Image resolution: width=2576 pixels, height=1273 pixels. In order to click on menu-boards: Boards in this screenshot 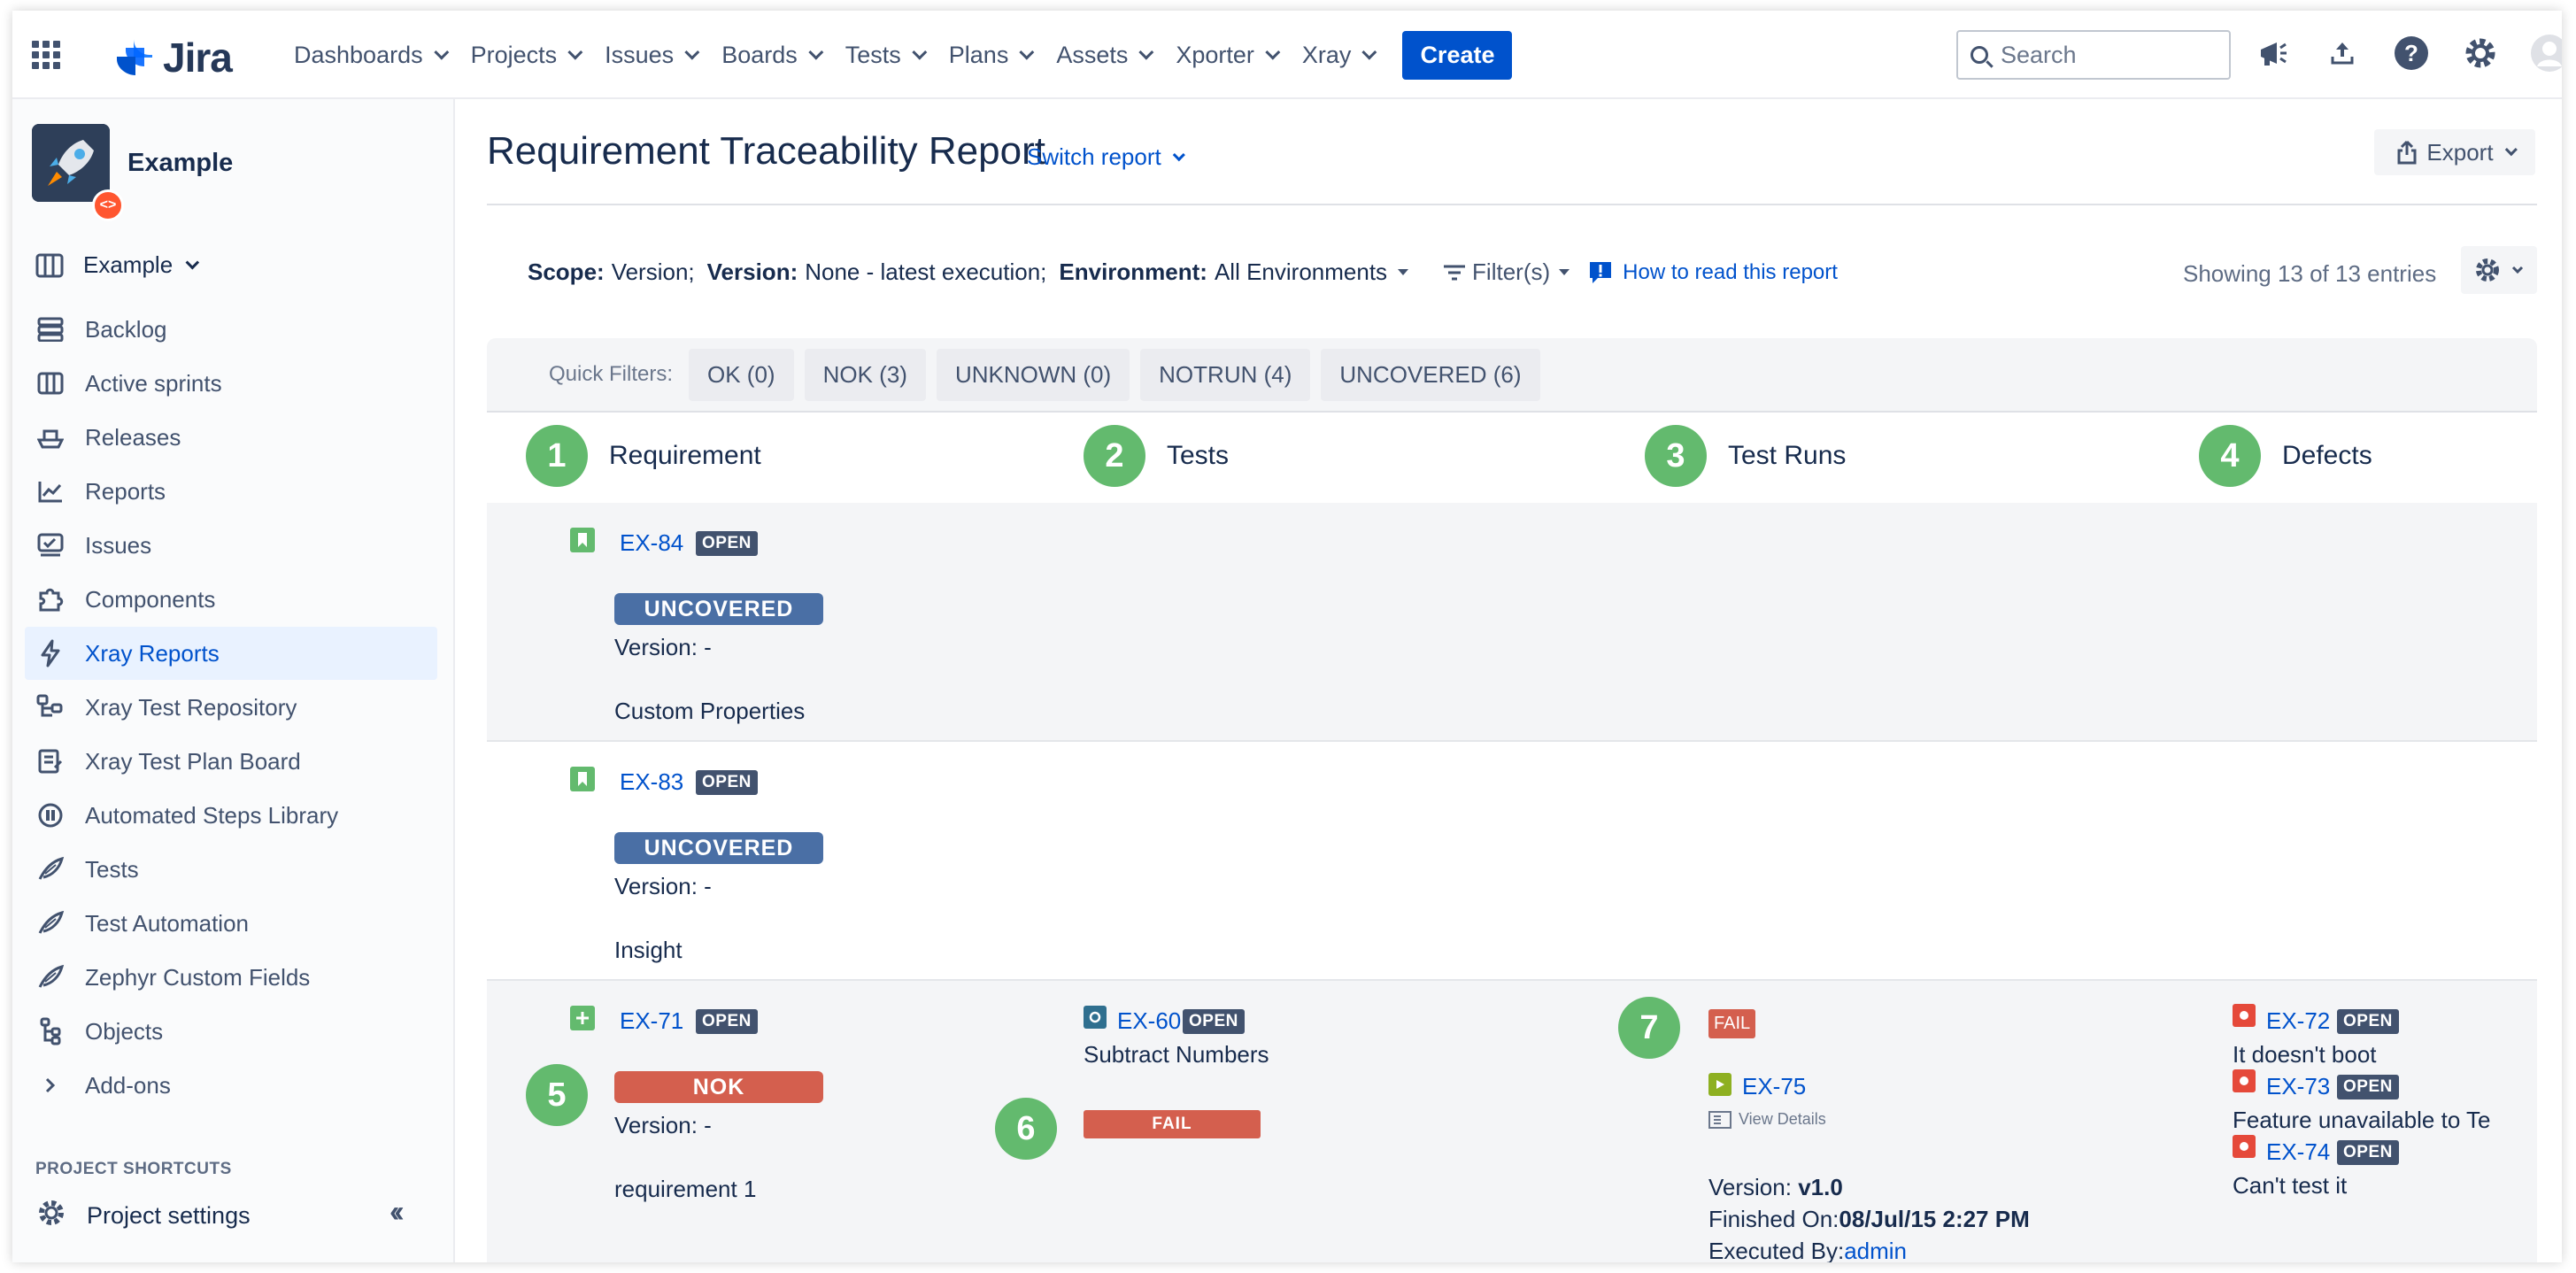, I will do `click(772, 55)`.